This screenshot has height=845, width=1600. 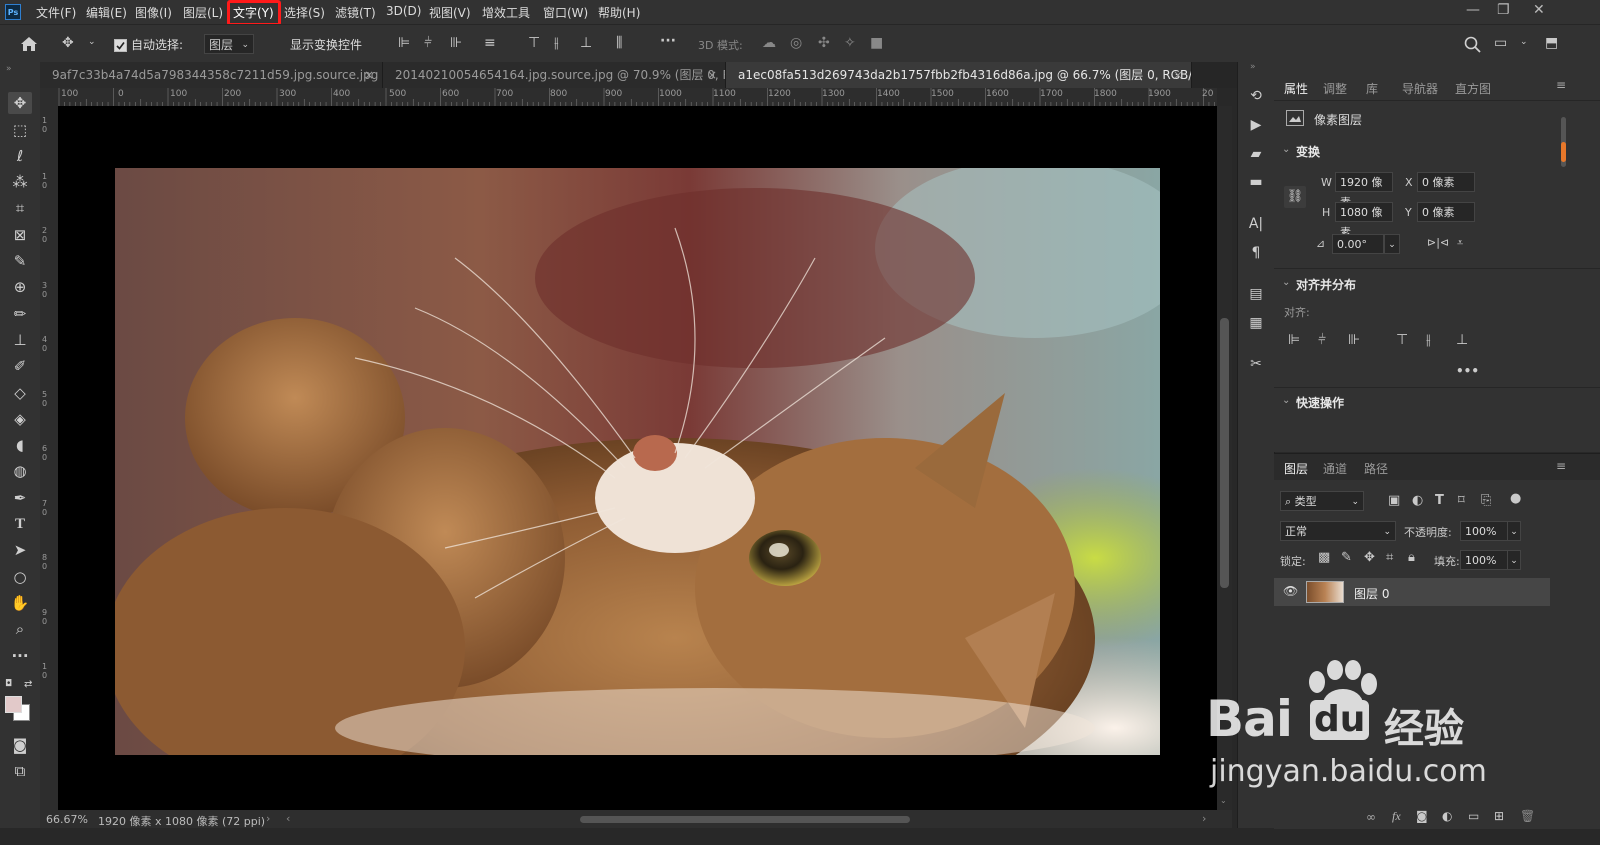 I want to click on 3d-pan-icon: ✣, so click(x=824, y=43).